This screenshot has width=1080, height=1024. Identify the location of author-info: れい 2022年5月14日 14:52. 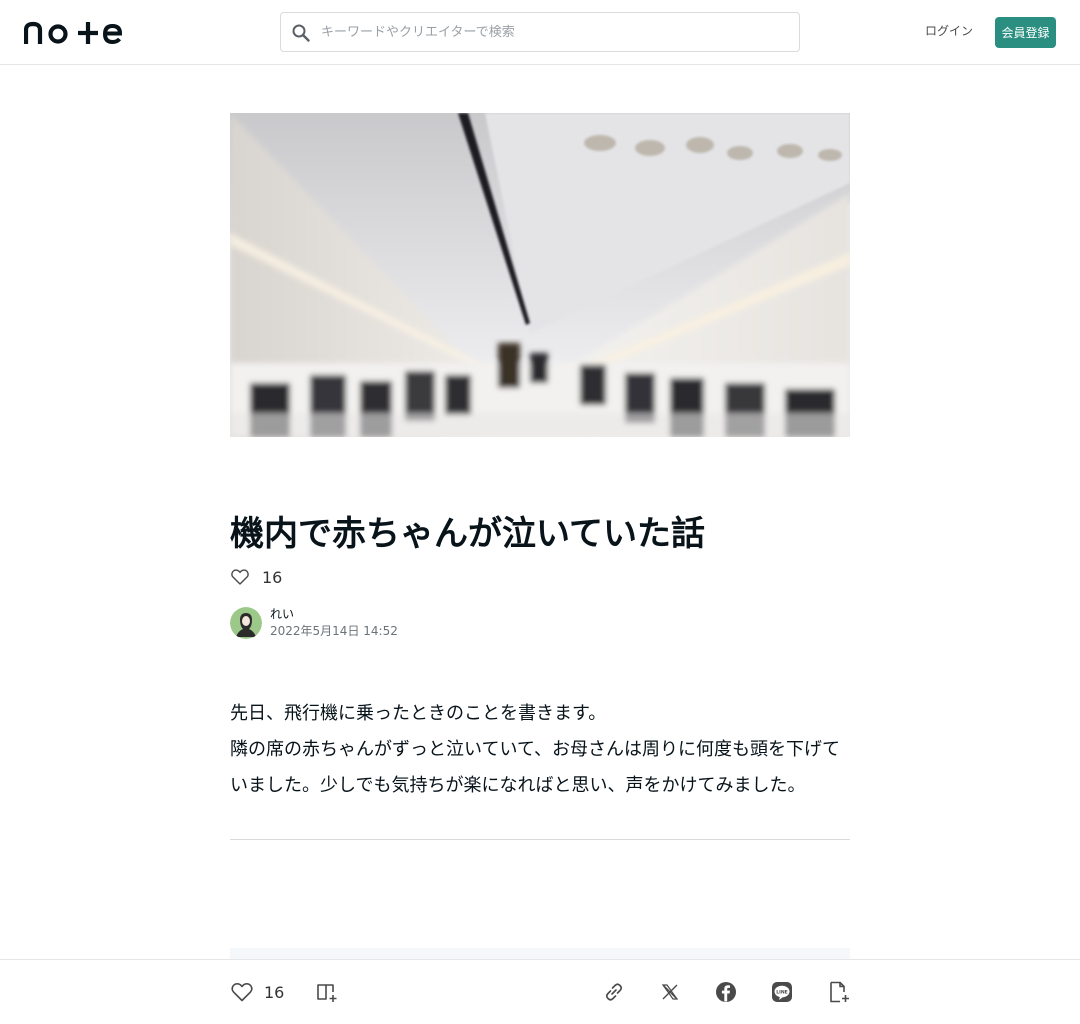
(314, 623).